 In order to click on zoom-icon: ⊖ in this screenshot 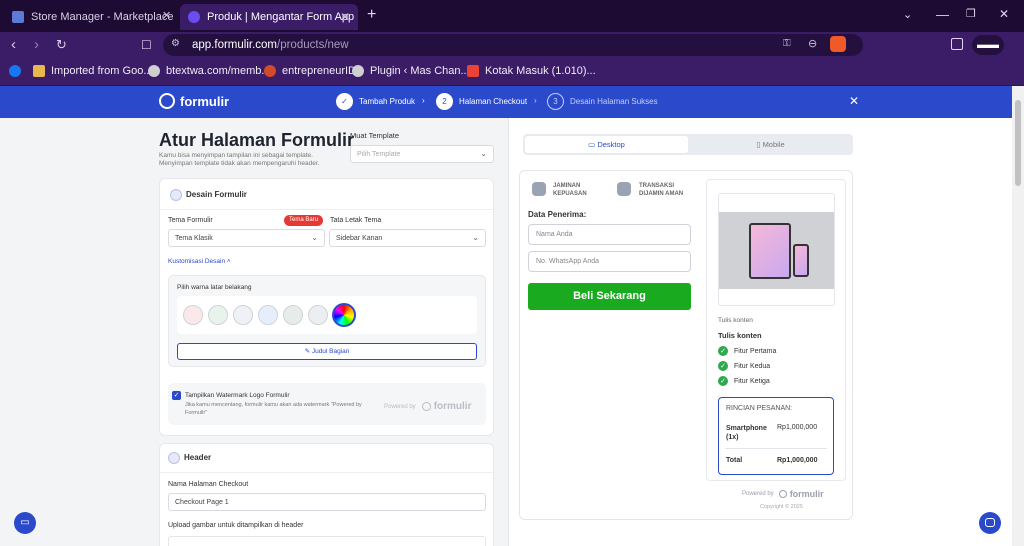, I will do `click(812, 43)`.